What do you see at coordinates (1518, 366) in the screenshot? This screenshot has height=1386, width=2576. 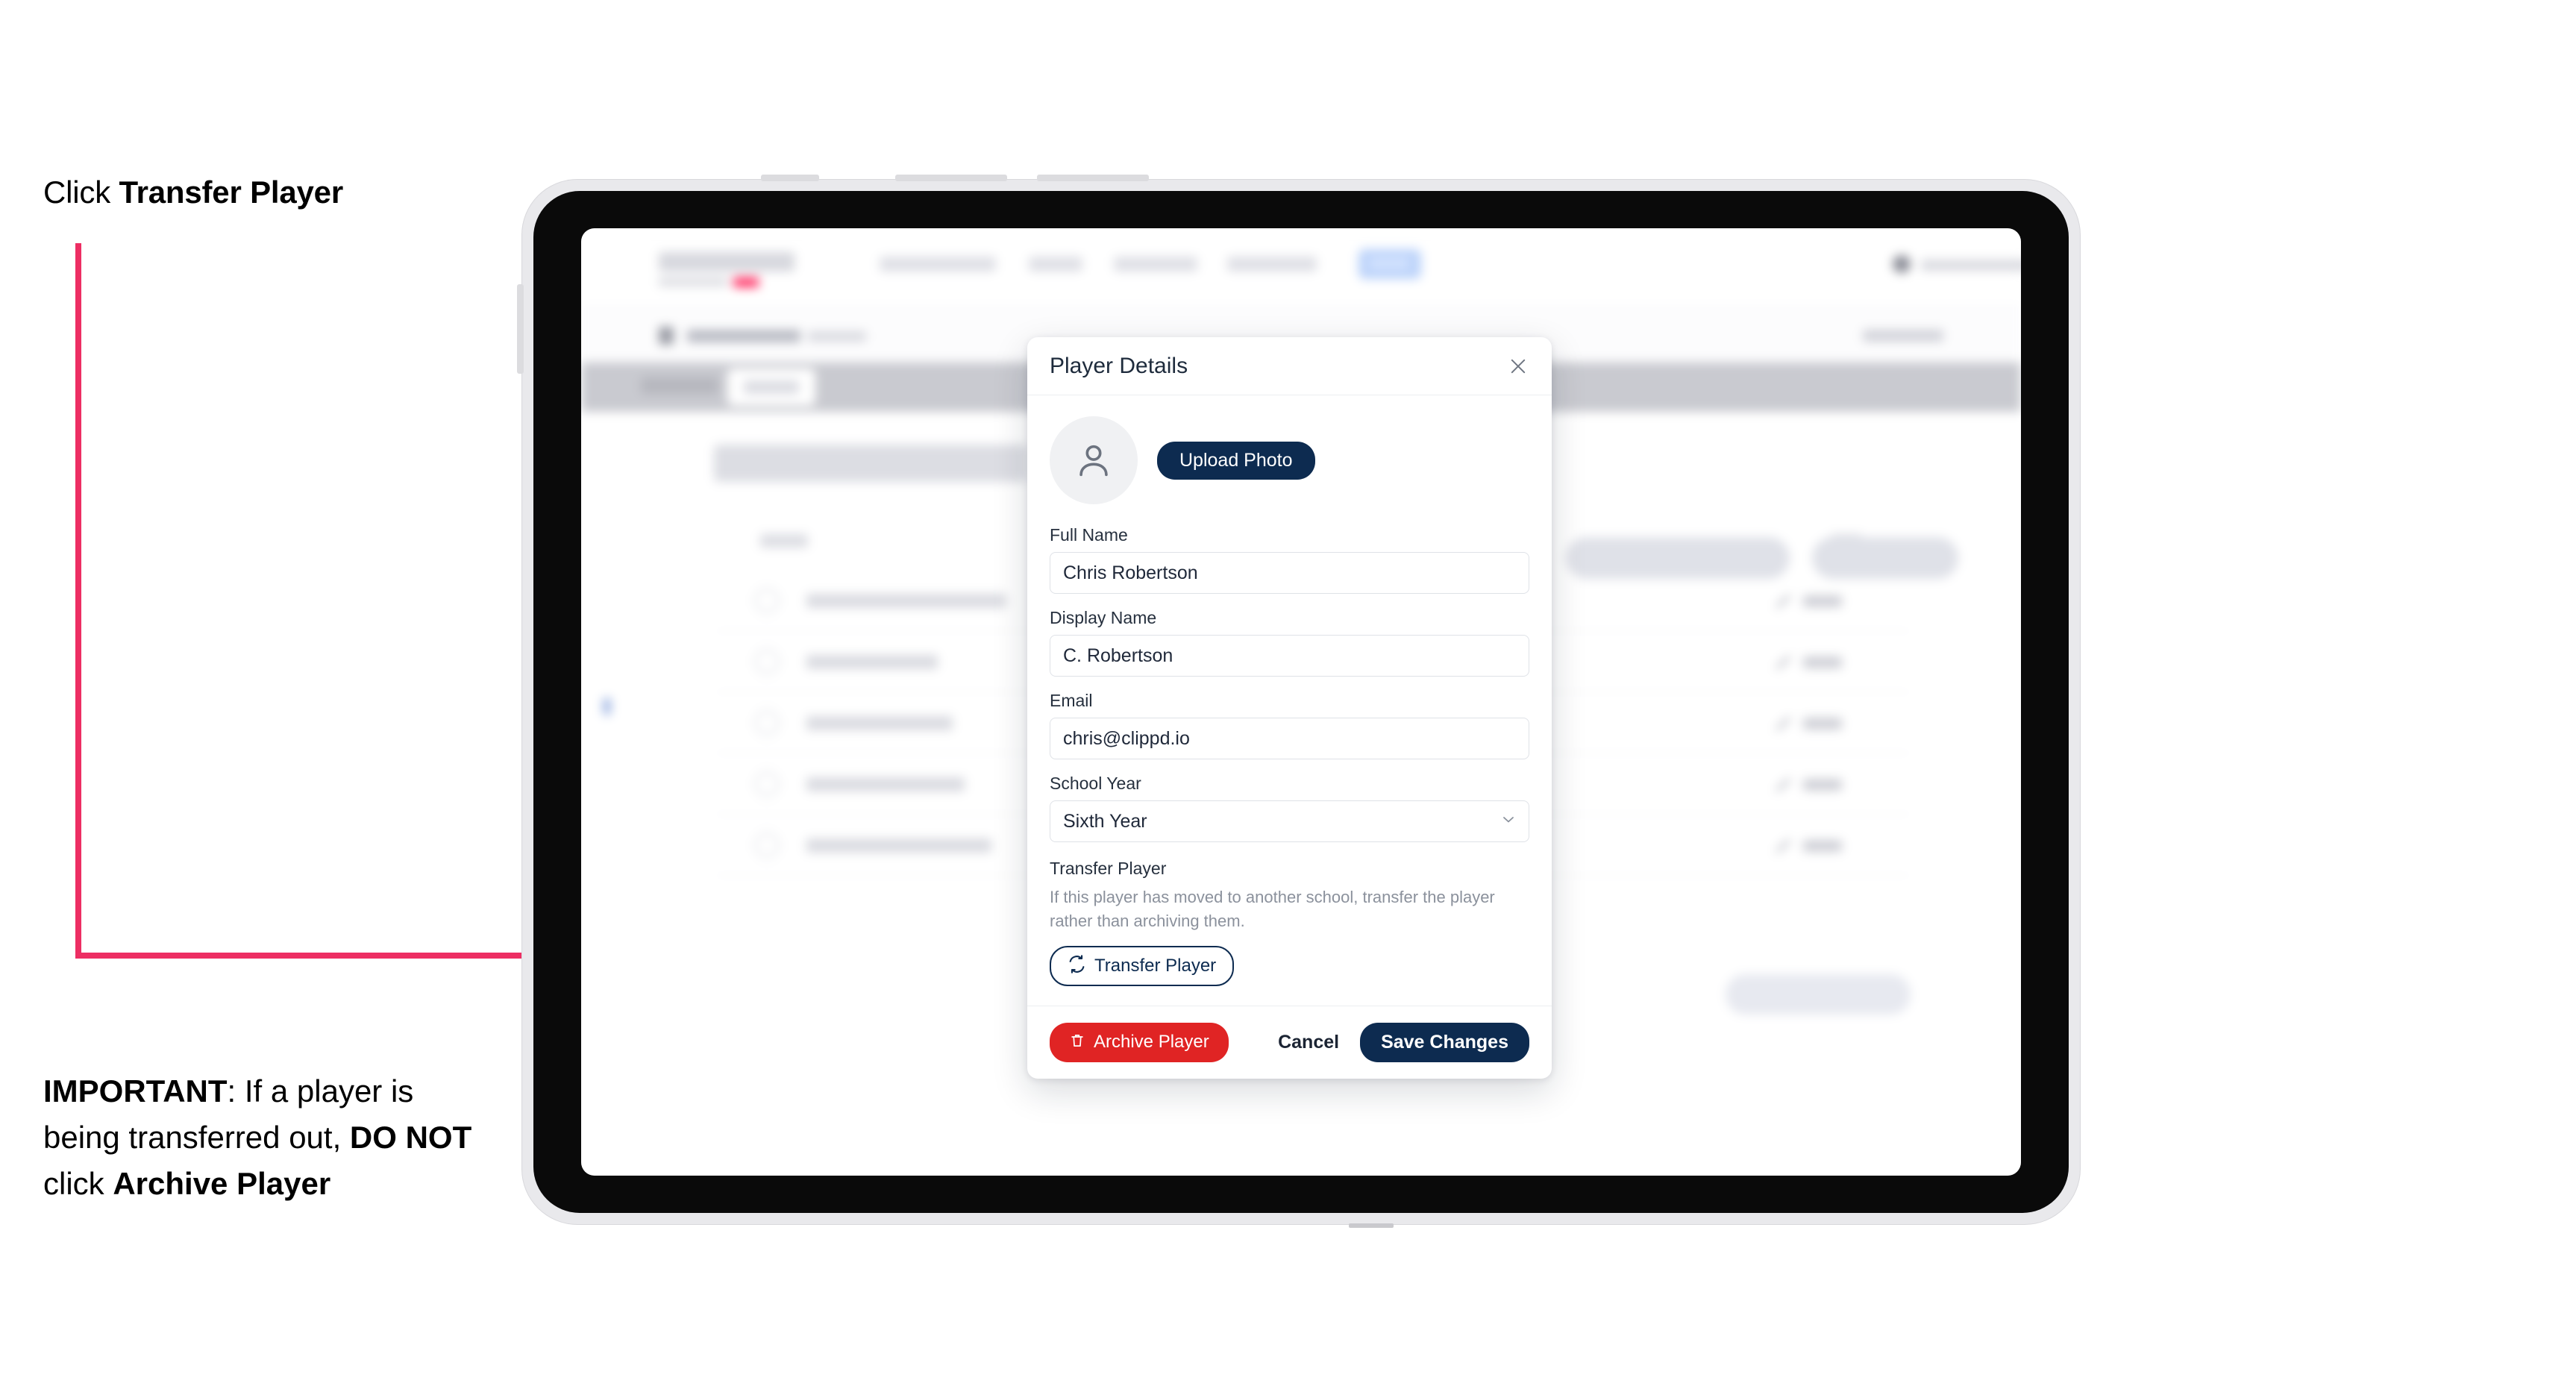 I see `close-icon` at bounding box center [1518, 366].